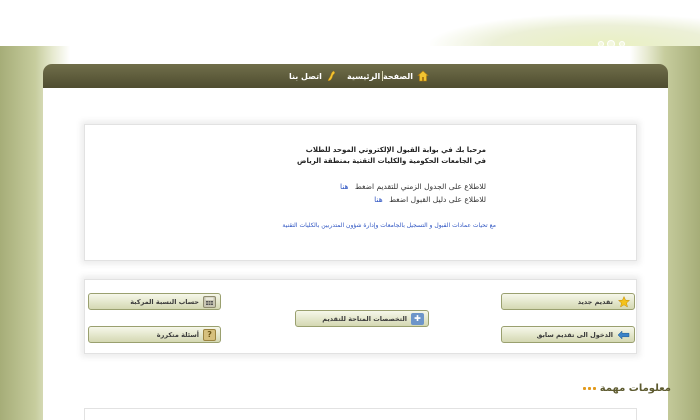  I want to click on new-application-button: تقديم جديد, so click(568, 301).